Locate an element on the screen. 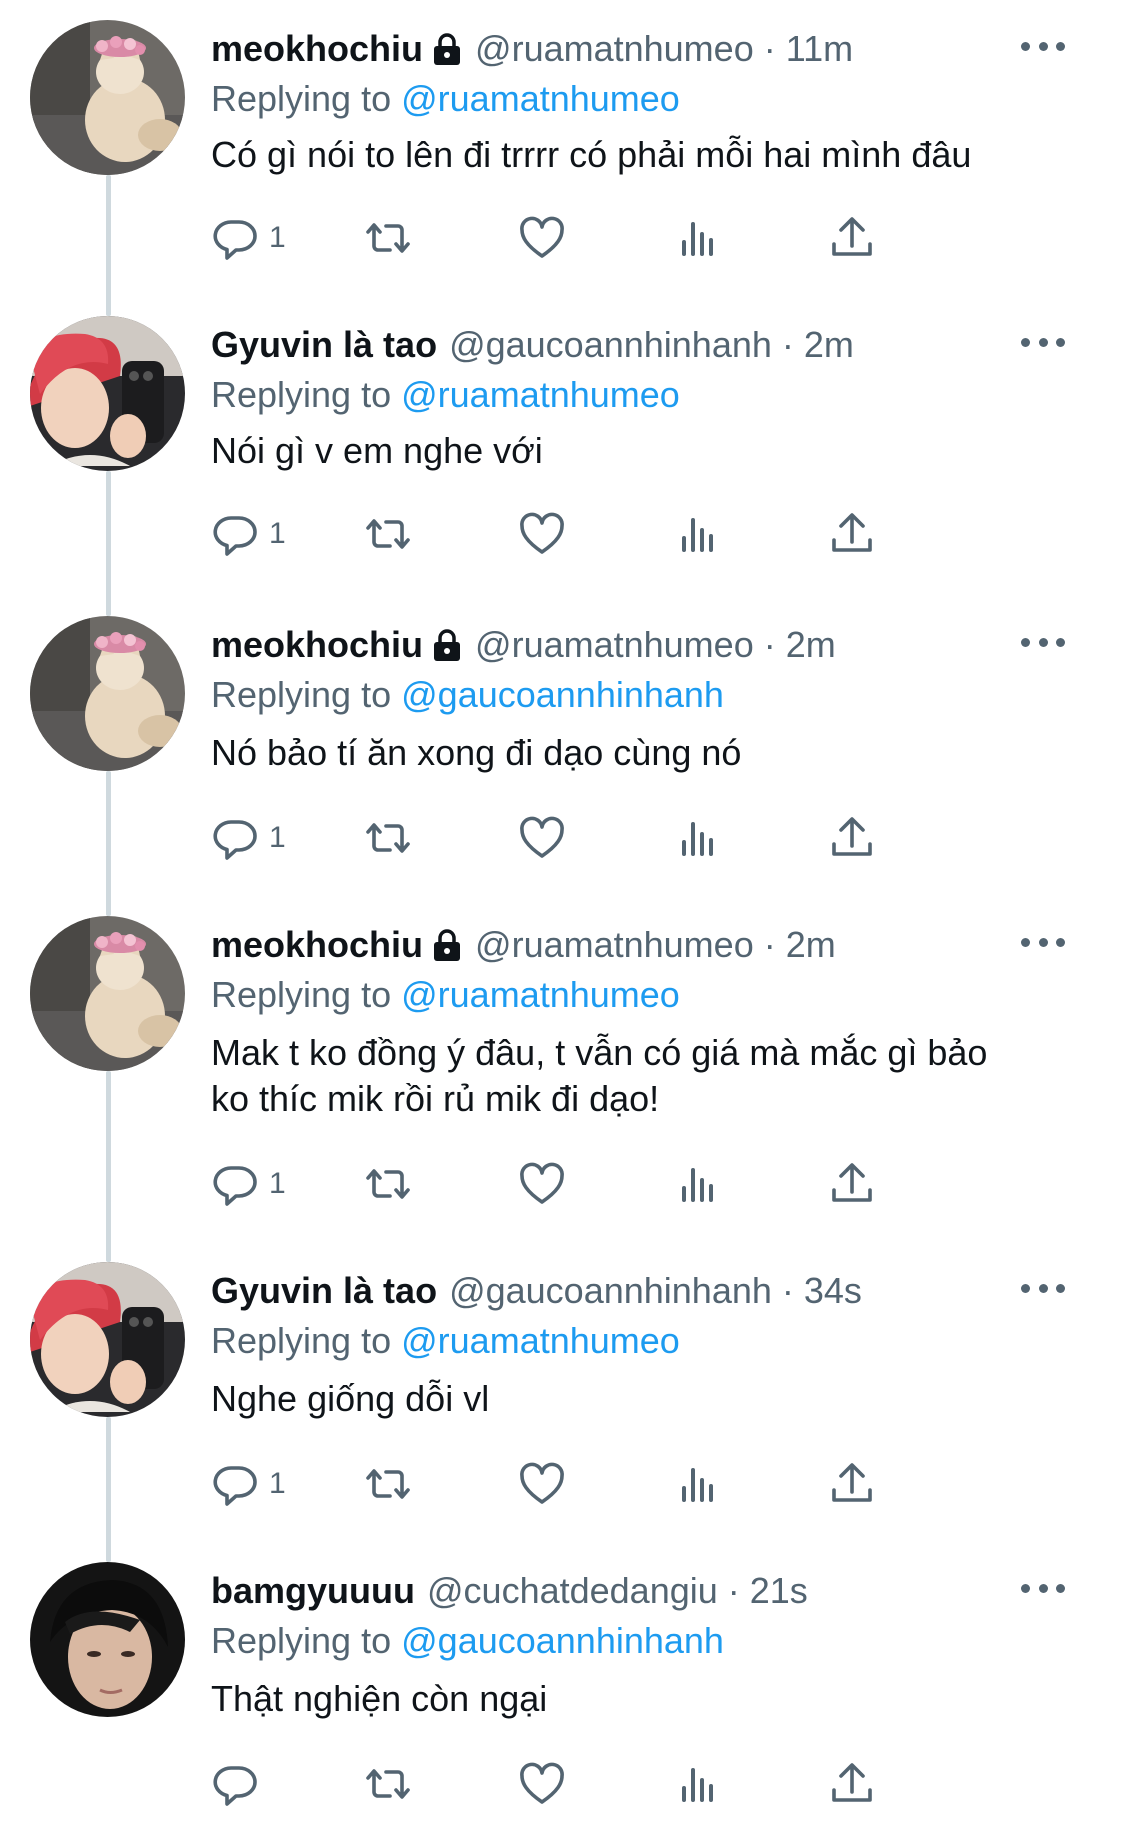 This screenshot has width=1125, height=1840. tweet-text-line: Nói gì v em nghe với is located at coordinates (377, 450).